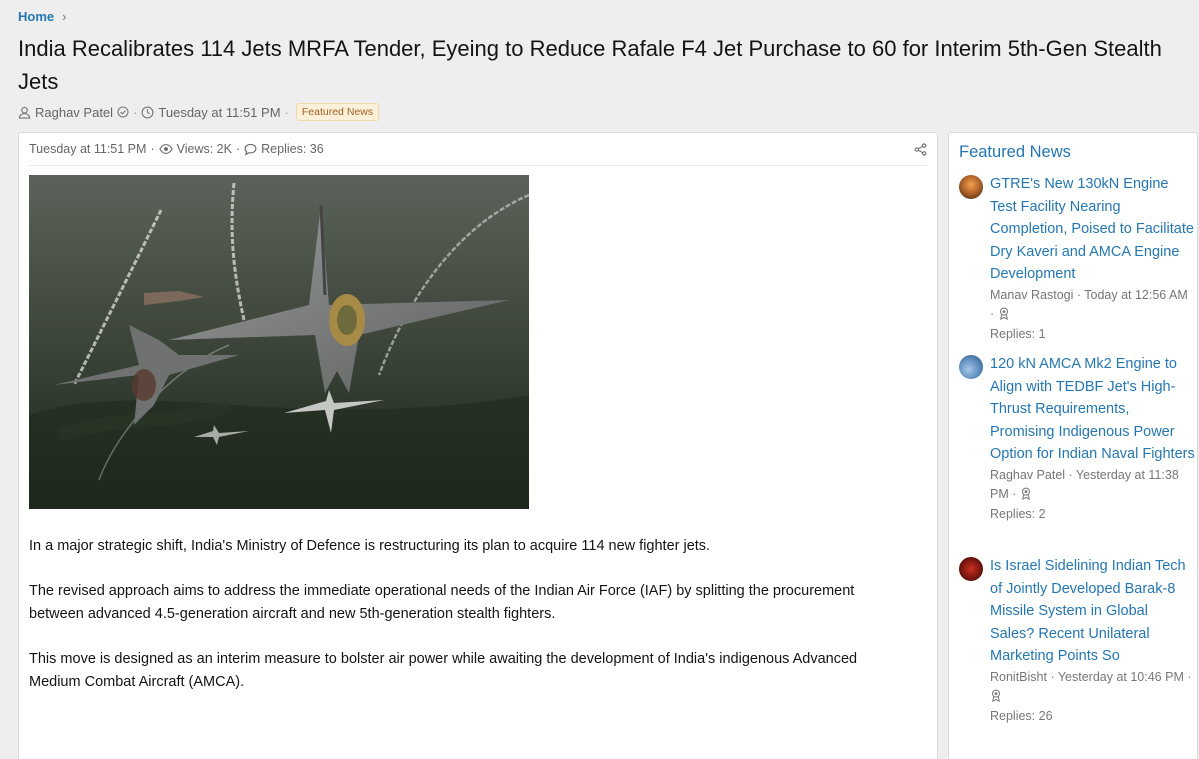 This screenshot has height=759, width=1199. What do you see at coordinates (1018, 333) in the screenshot?
I see `featured-item-replies: Replies: 1` at bounding box center [1018, 333].